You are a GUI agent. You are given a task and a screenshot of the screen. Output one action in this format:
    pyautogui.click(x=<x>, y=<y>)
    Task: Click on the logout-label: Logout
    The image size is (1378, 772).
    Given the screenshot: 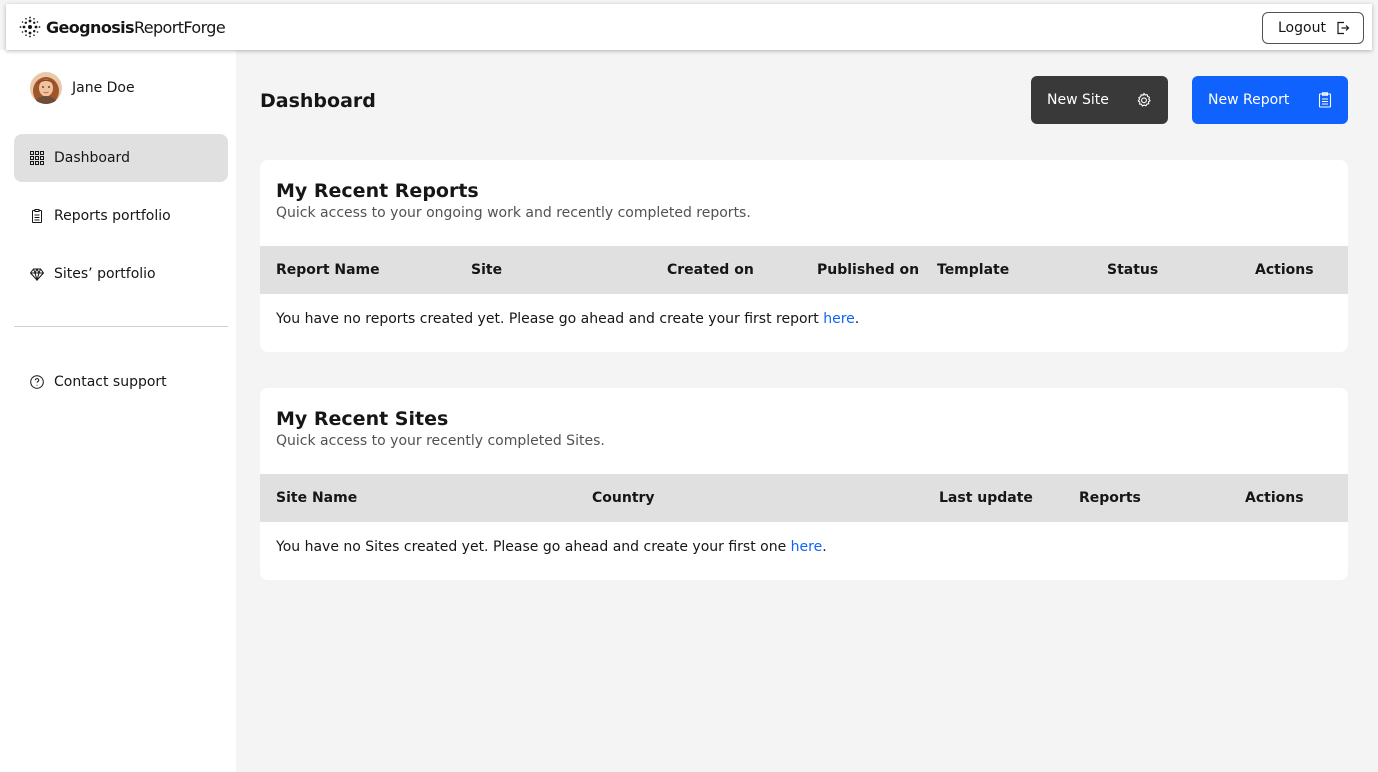 What is the action you would take?
    pyautogui.click(x=1302, y=28)
    